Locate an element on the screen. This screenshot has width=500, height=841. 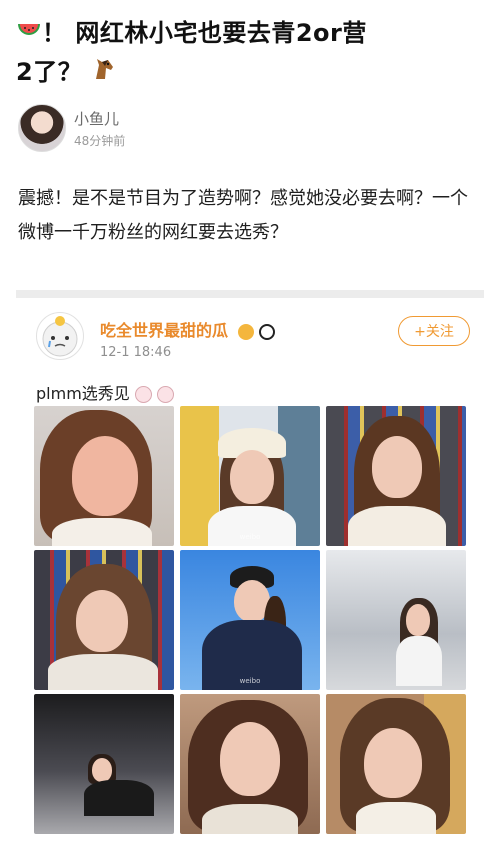
smile-icon is located at coordinates (245, 331).